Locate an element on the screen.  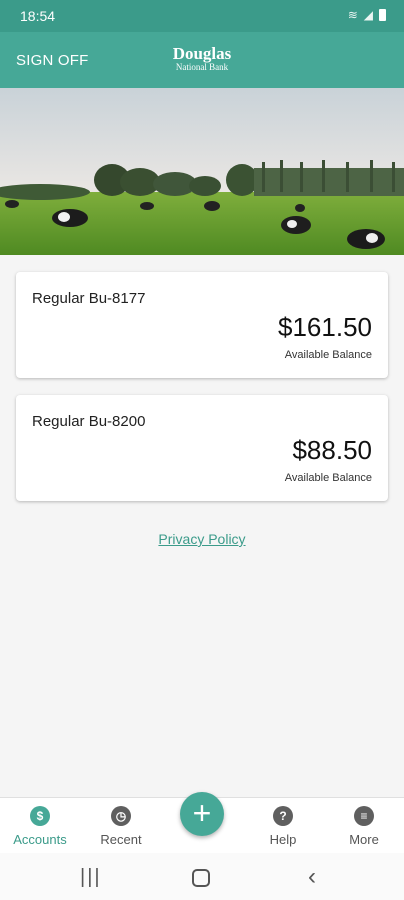
recents-icon: ||| is located at coordinates (91, 877).